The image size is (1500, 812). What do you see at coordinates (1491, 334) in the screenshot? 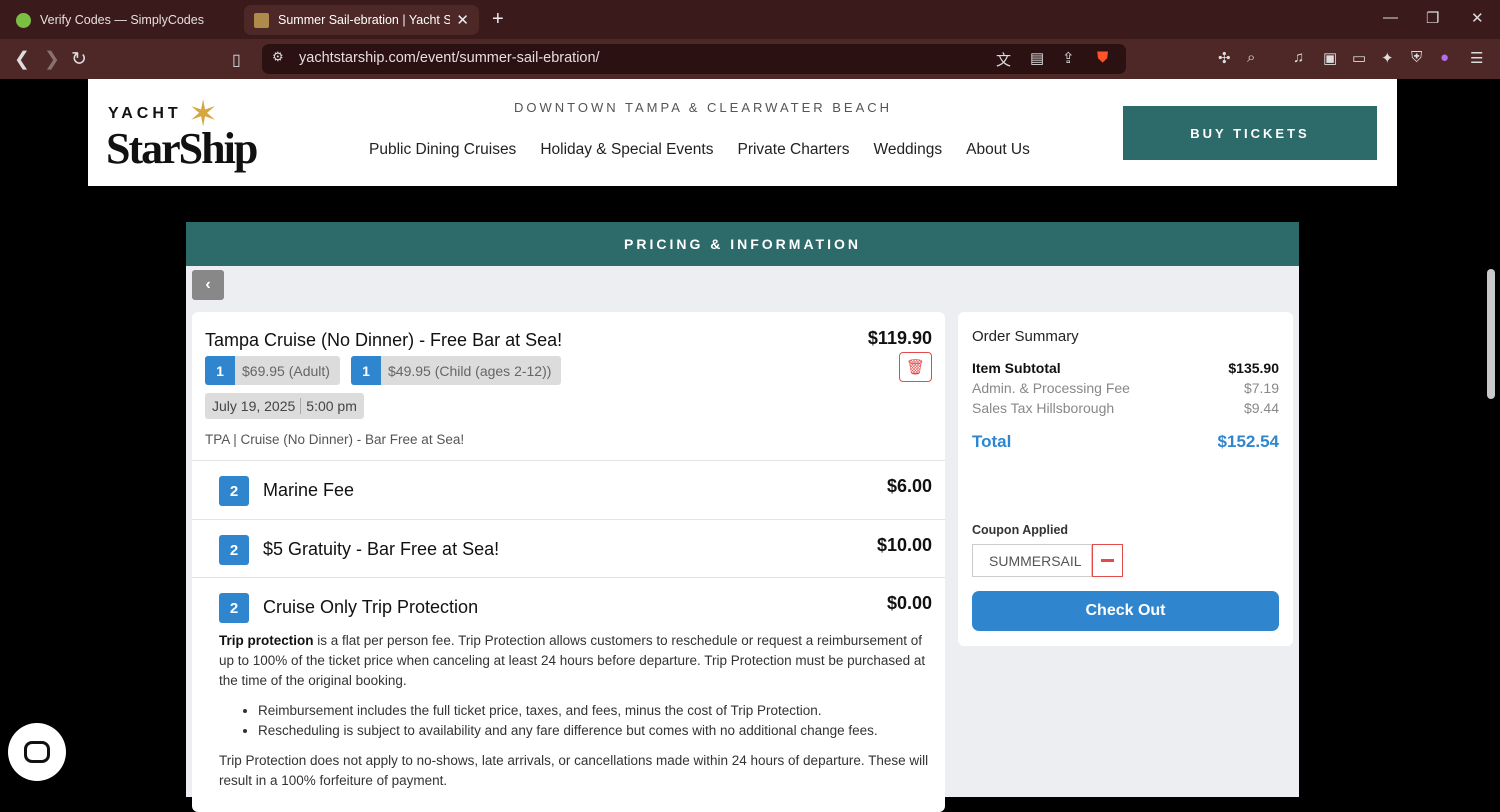
I see `scrollbar-thumb` at bounding box center [1491, 334].